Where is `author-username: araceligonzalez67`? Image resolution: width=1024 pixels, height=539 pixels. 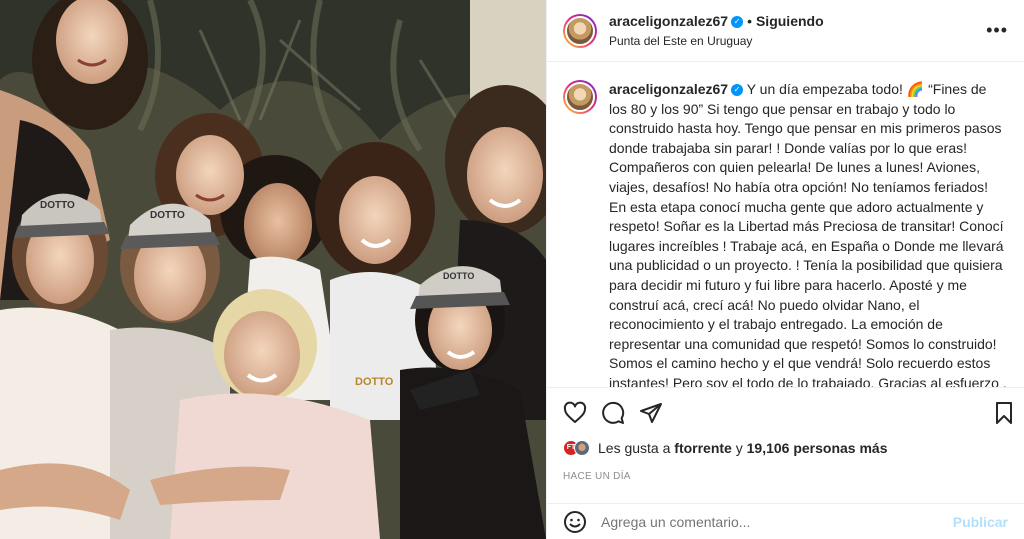
author-username: araceligonzalez67 is located at coordinates (668, 21).